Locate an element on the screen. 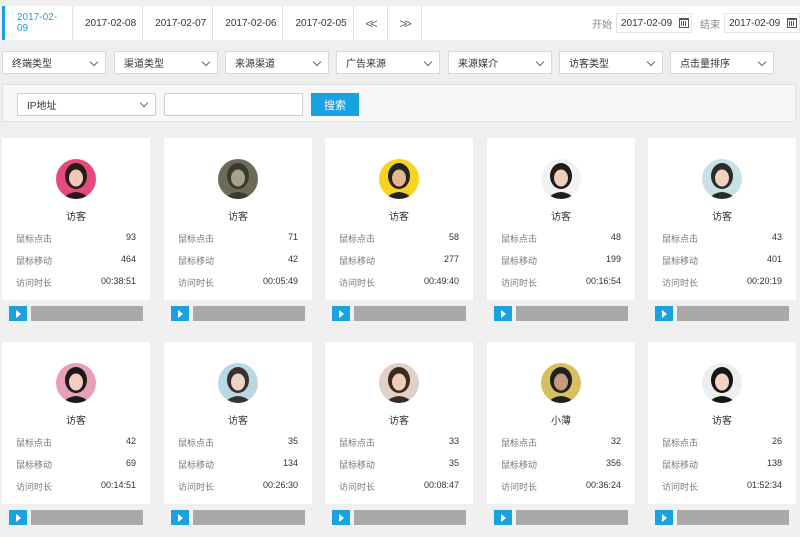 Image resolution: width=800 pixels, height=537 pixels. visitor-card: 访客 鼠标点击 93 鼠标移动 464 访问时长 00:38:51 is located at coordinates (76, 232).